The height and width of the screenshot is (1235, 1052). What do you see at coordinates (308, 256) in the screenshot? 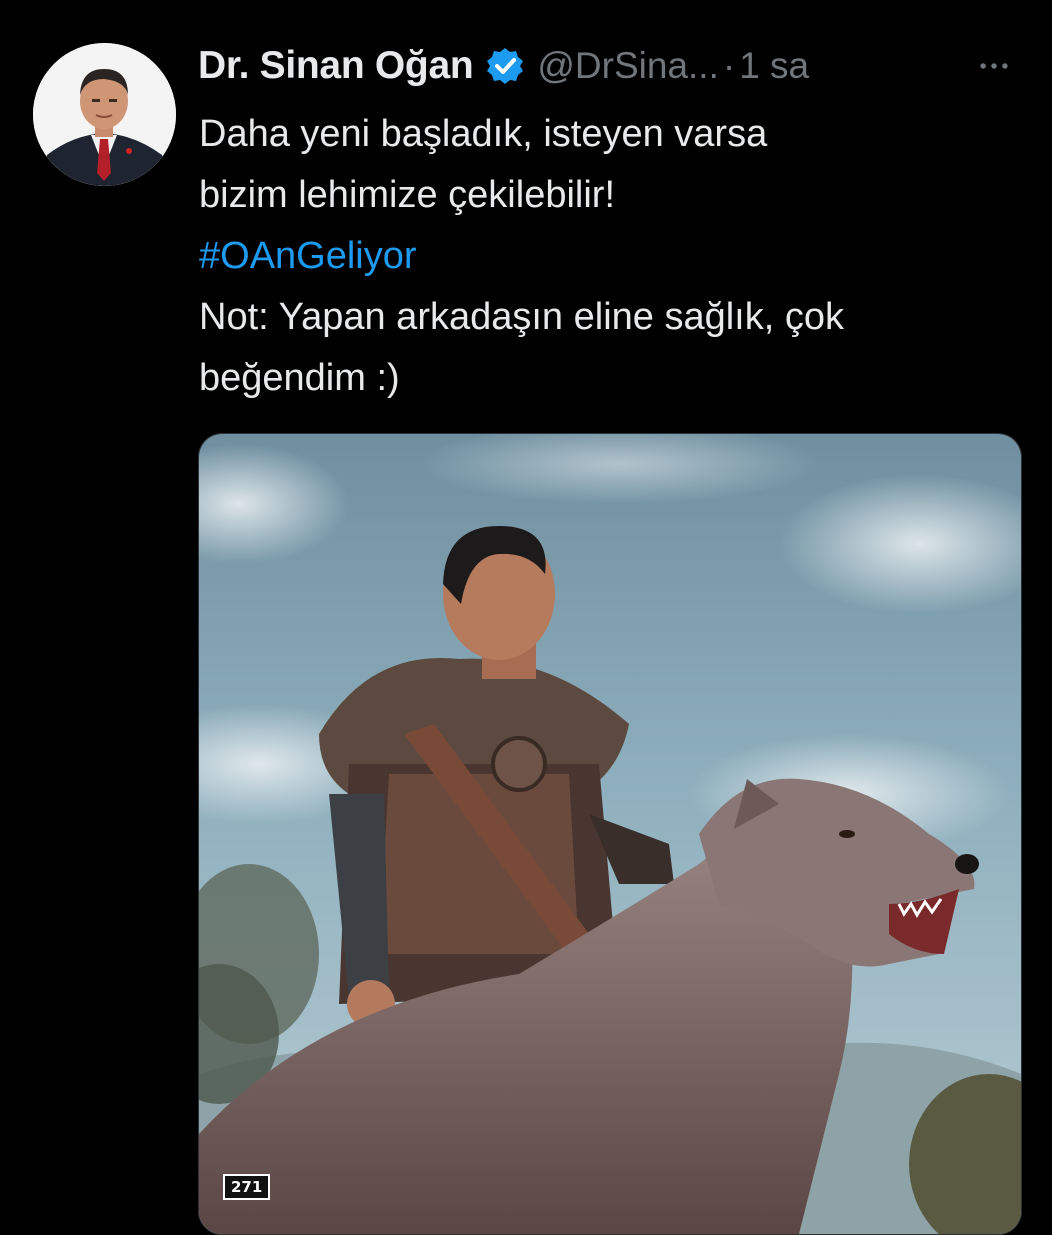
I see `hashtag-link: #OAnGeliyor` at bounding box center [308, 256].